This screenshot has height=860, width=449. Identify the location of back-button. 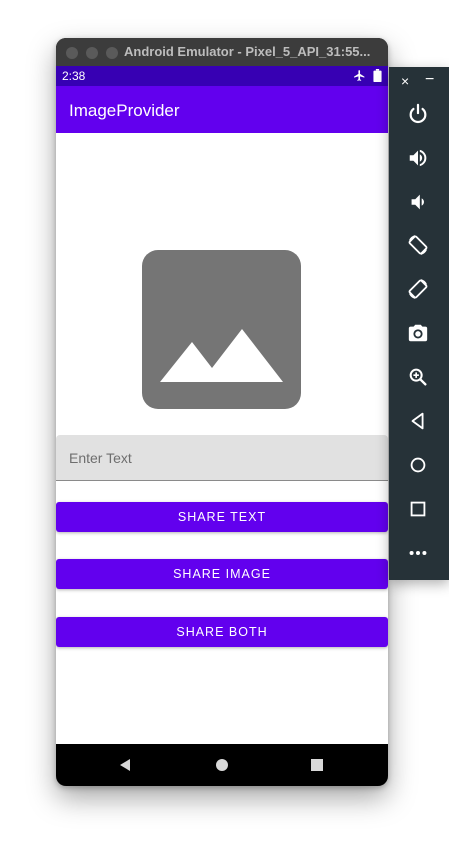
(418, 421).